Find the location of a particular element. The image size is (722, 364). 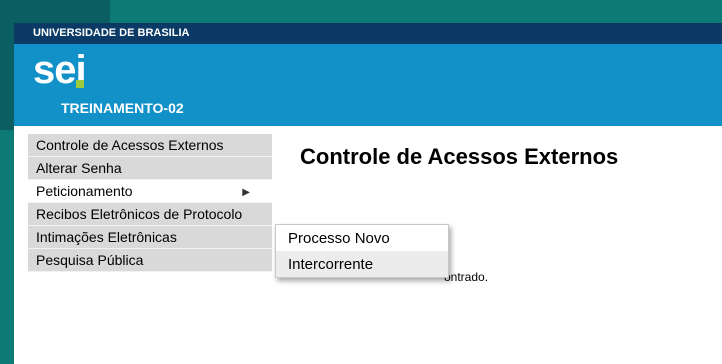

sidebar-item-peticionamento: Peticionamento ▶ is located at coordinates (150, 191).